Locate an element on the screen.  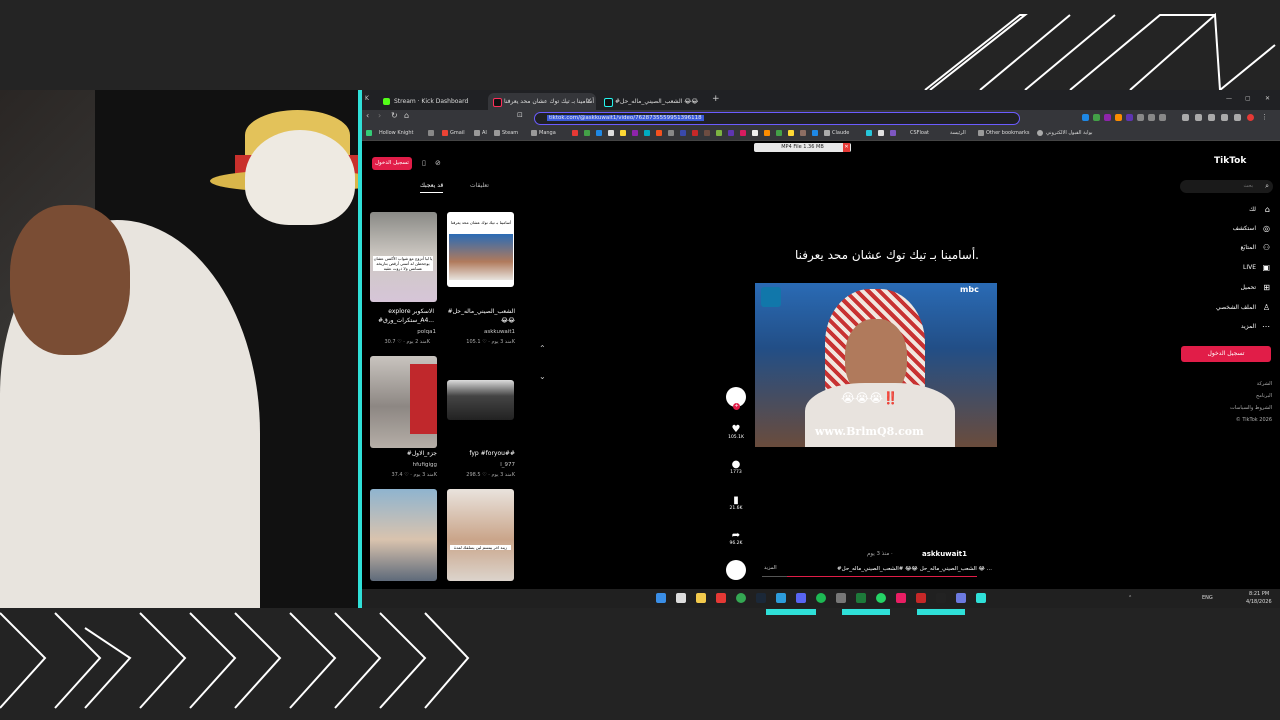
video-player: mbc 😭😭😭‼️ www.BrlmQ8.com is located at coordinates (876, 365).